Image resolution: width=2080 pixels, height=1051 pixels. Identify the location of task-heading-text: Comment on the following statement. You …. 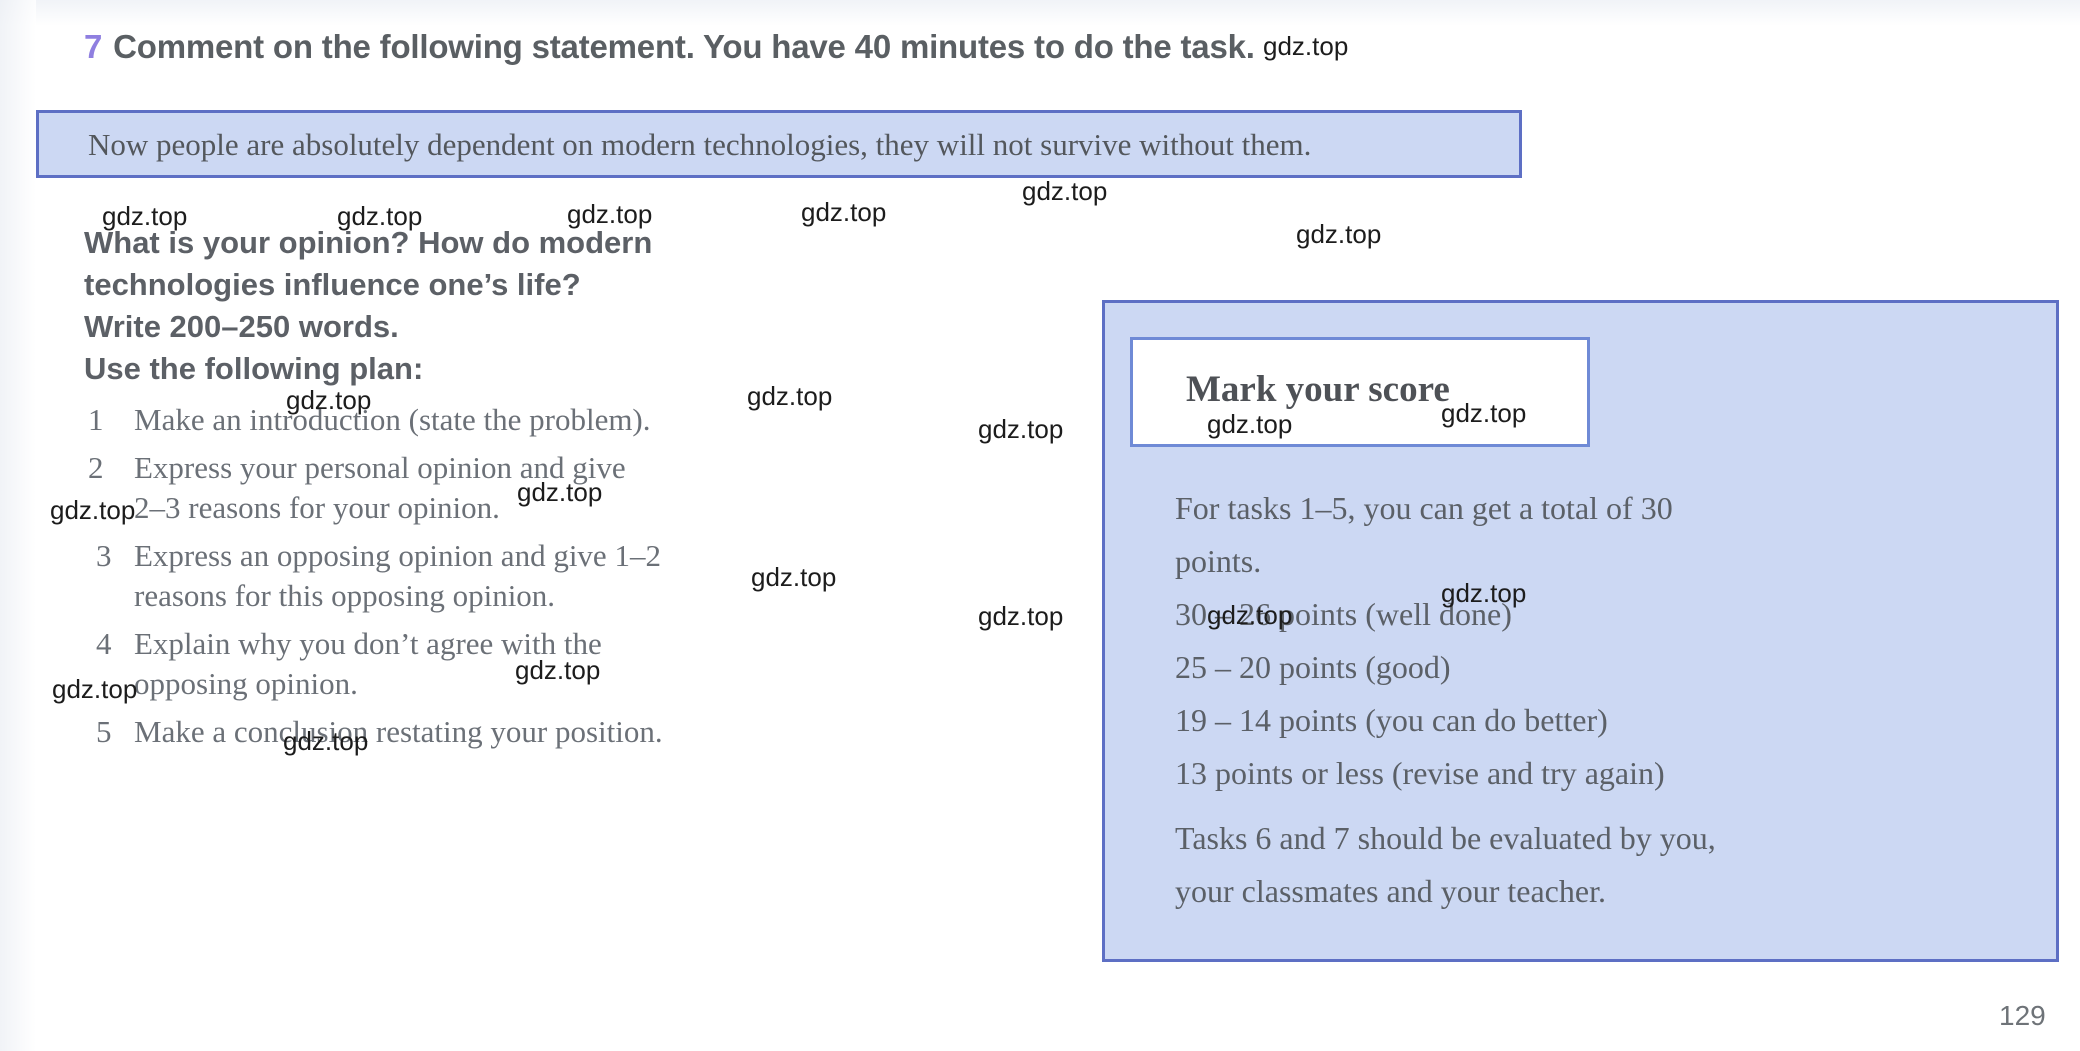
(684, 46).